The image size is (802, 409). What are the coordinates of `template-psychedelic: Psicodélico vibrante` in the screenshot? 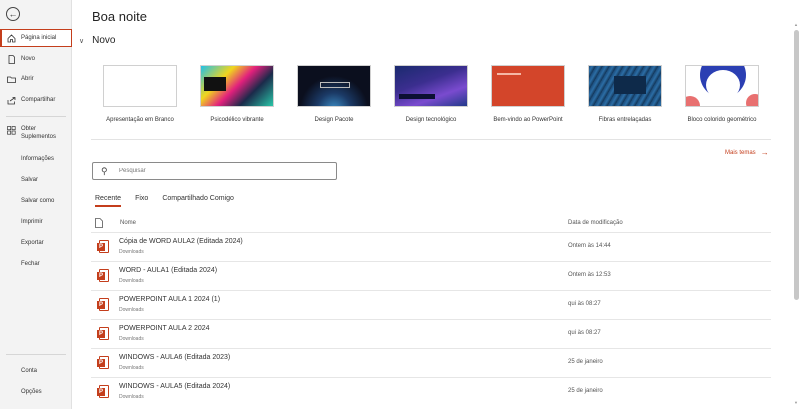 It's located at (237, 94).